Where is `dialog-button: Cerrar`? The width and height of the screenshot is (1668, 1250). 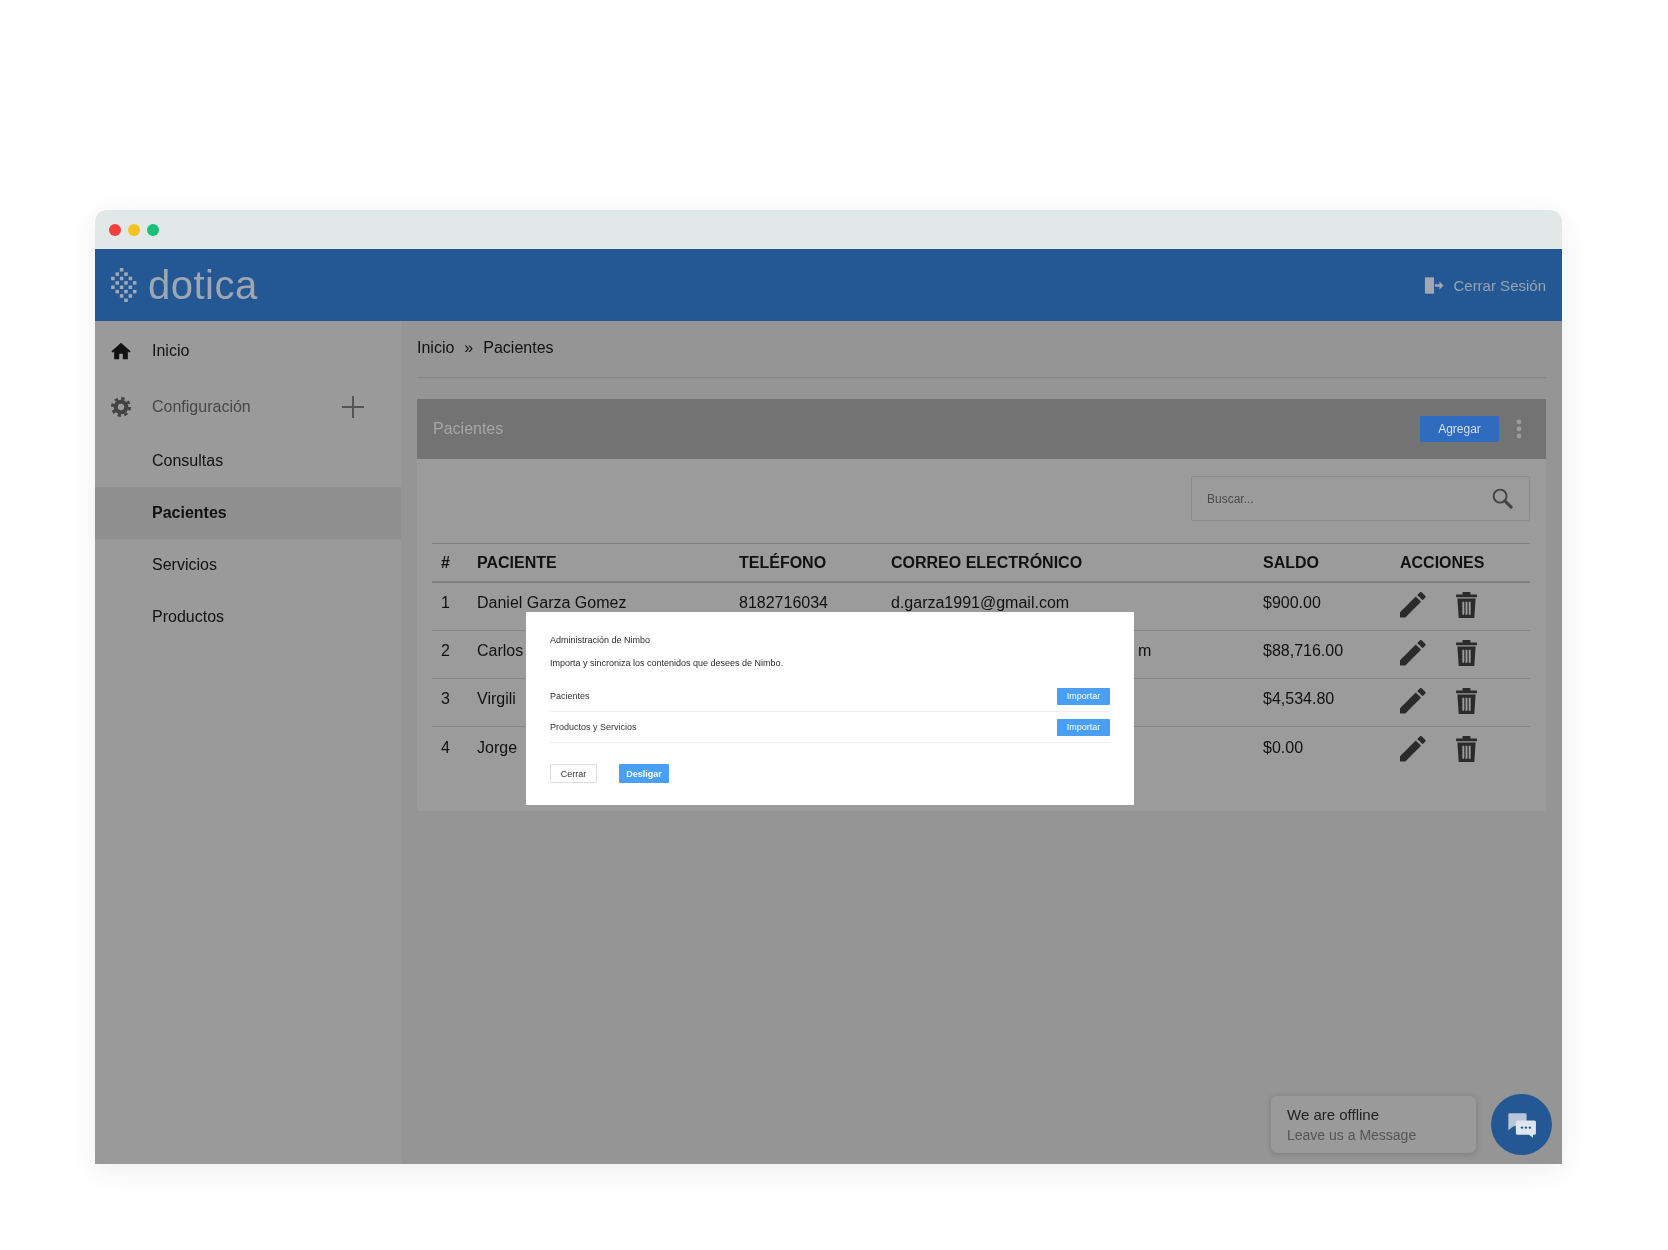 dialog-button: Cerrar is located at coordinates (573, 773).